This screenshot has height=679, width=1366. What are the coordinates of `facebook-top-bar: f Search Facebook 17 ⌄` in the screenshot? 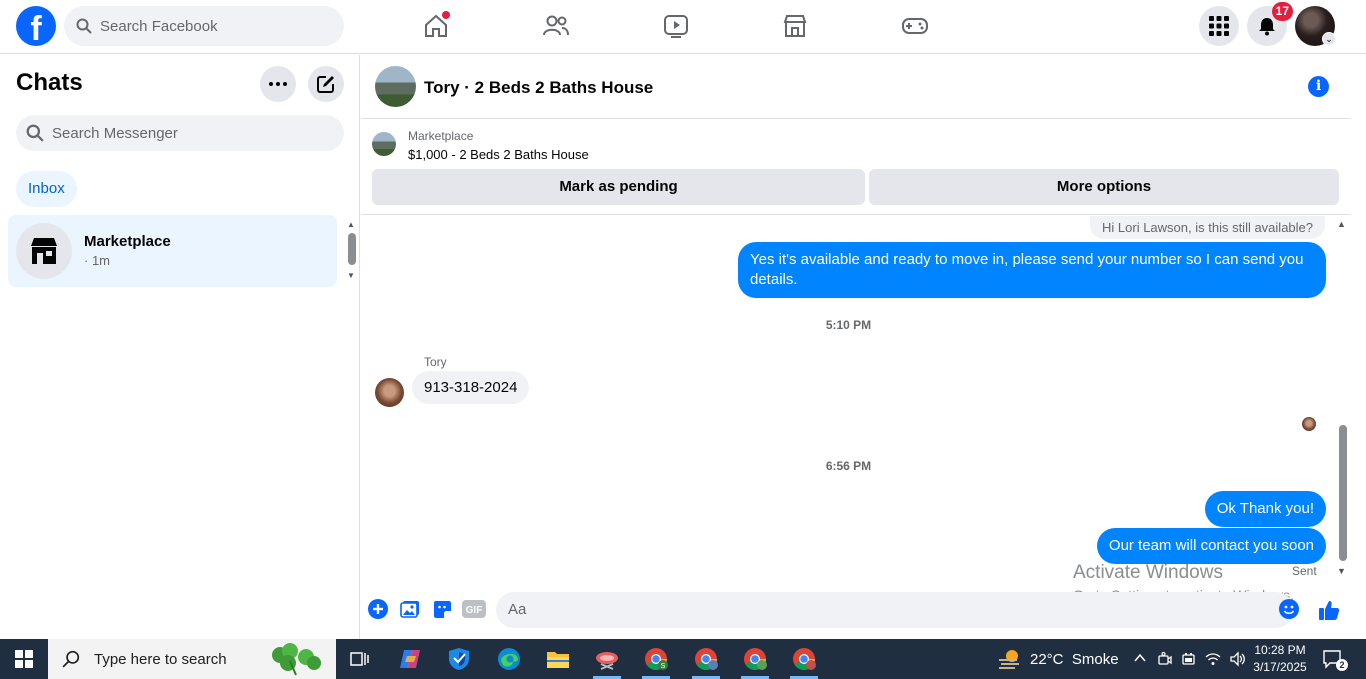 It's located at (683, 27).